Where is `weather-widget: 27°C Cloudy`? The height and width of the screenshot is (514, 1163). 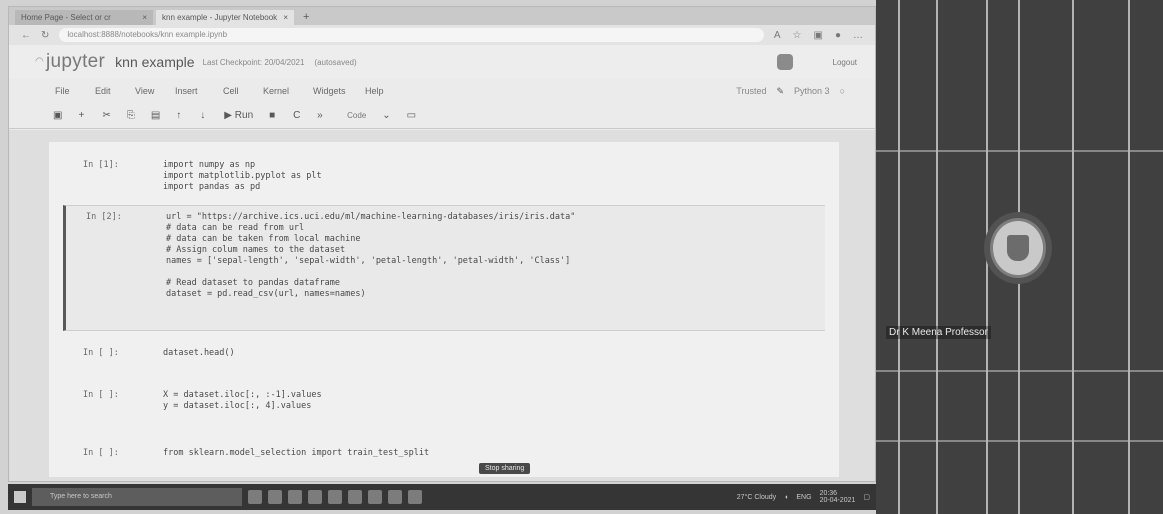
weather-widget: 27°C Cloudy is located at coordinates (756, 497).